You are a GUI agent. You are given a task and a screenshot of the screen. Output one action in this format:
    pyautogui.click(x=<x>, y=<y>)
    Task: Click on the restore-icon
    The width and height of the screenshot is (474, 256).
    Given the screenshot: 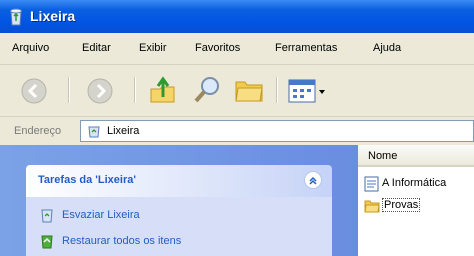 What is the action you would take?
    pyautogui.click(x=47, y=241)
    